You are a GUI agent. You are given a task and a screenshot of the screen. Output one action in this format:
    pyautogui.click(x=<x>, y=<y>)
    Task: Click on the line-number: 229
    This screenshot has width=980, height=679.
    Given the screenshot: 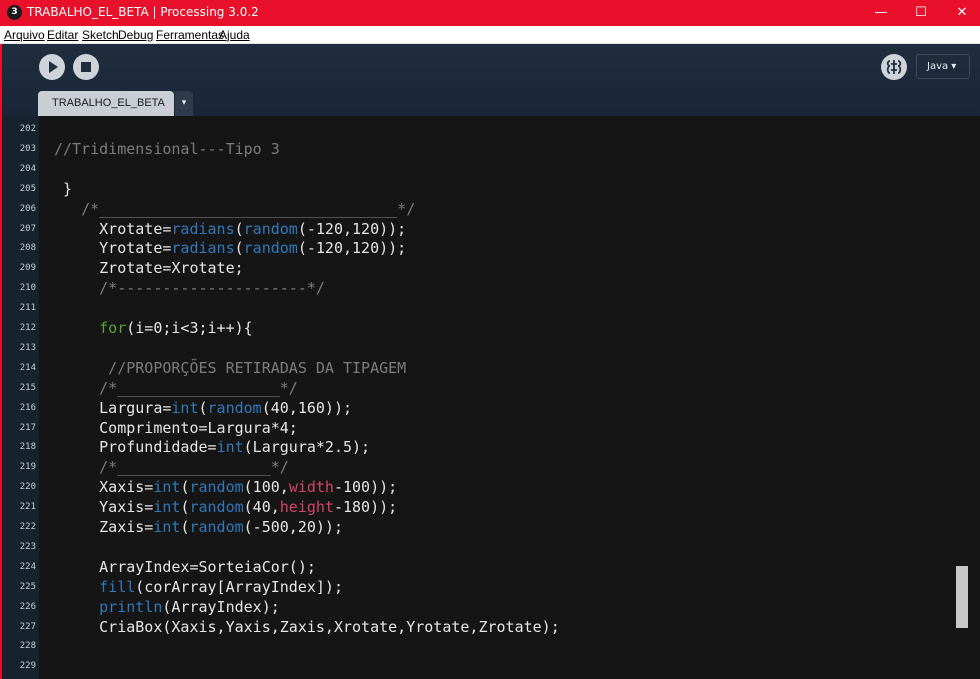 What is the action you would take?
    pyautogui.click(x=27, y=666)
    